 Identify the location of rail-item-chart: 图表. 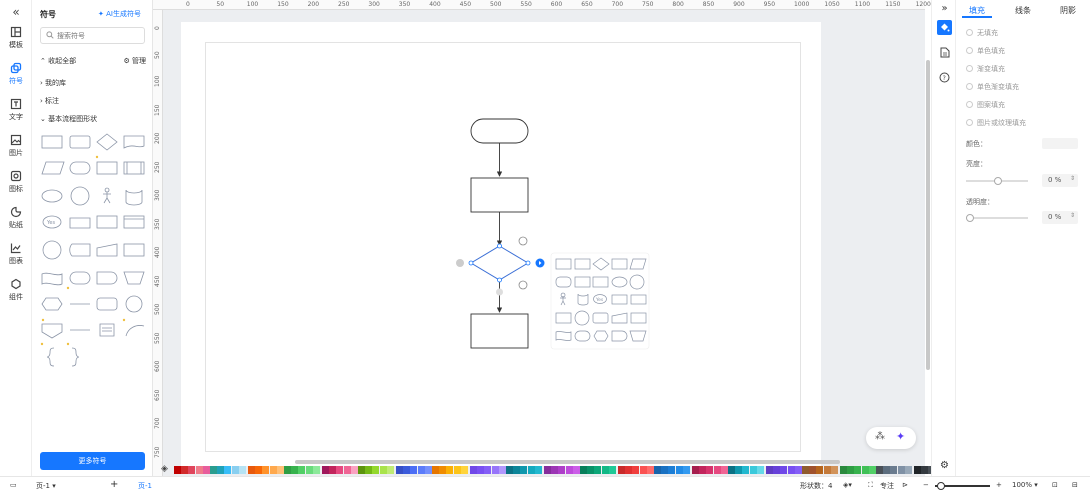
(16, 257).